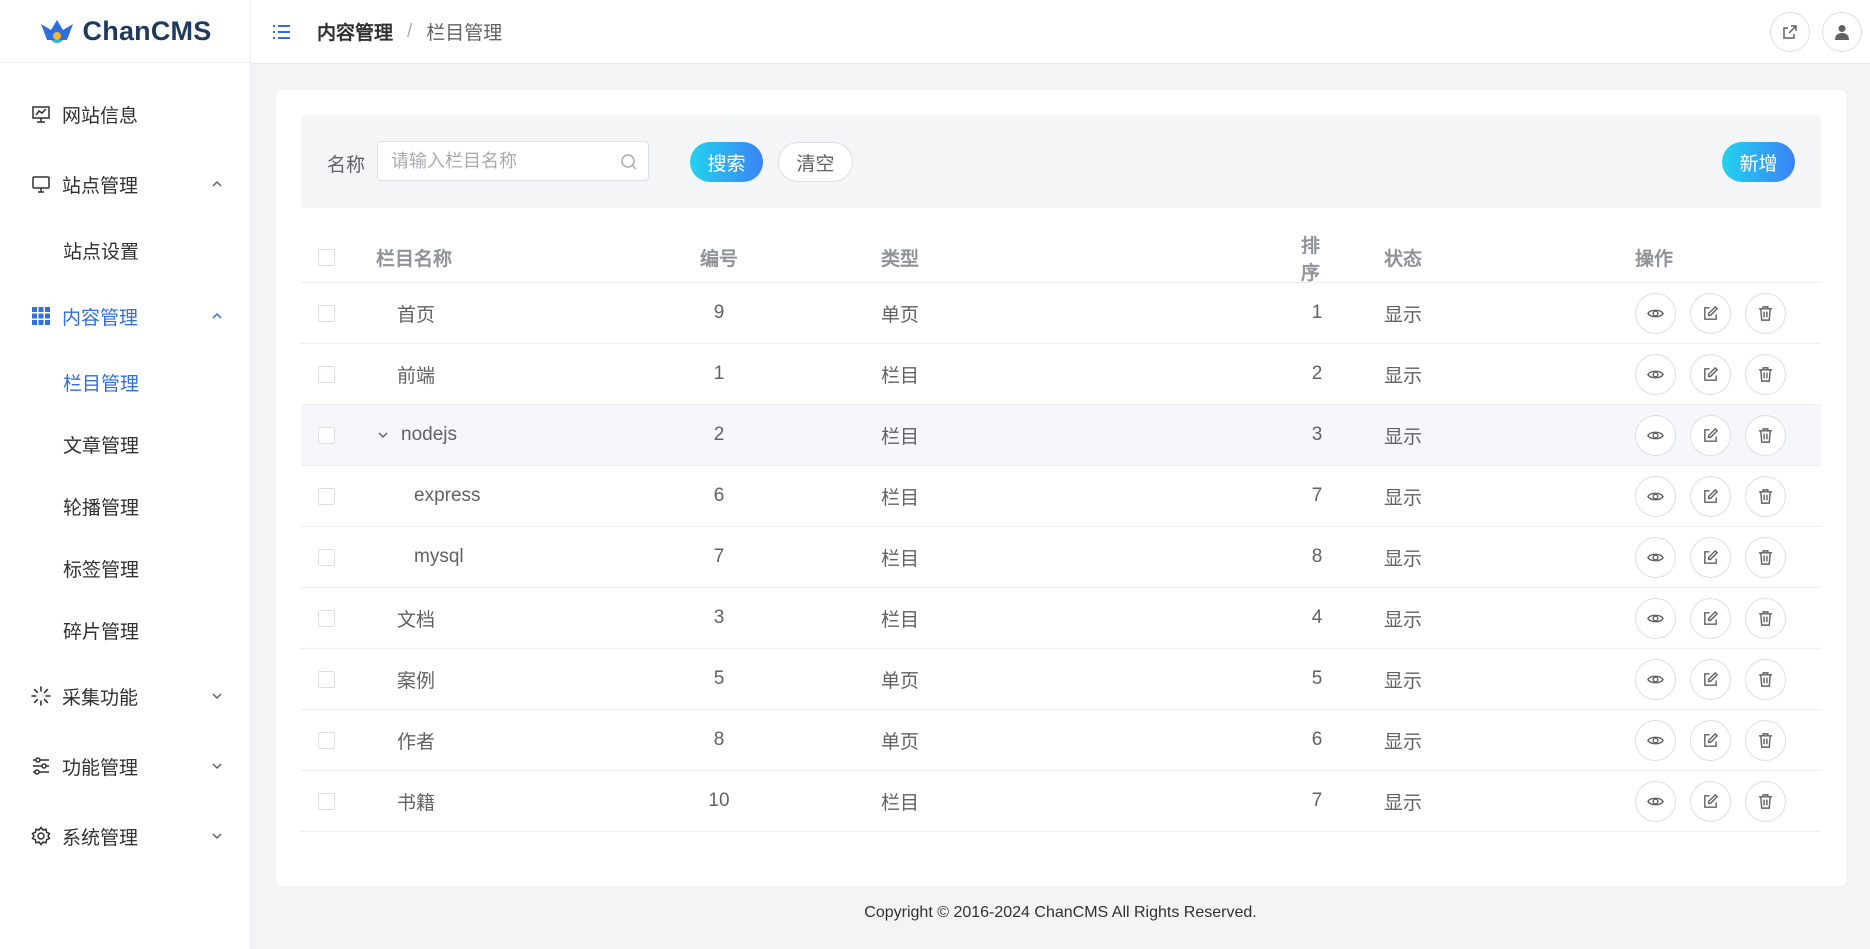  What do you see at coordinates (900, 259) in the screenshot?
I see `column-header-type: 类型` at bounding box center [900, 259].